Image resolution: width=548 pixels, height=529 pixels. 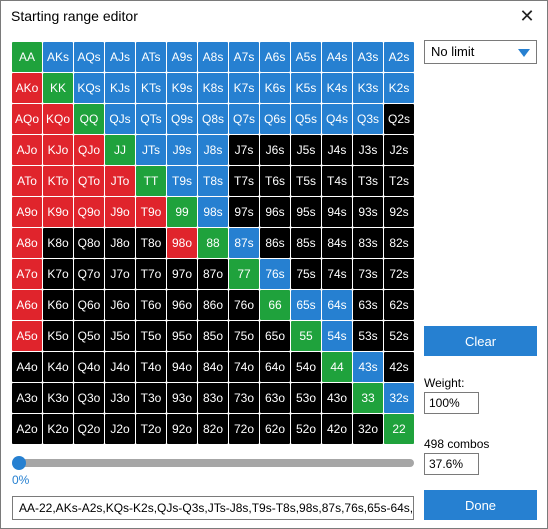 What do you see at coordinates (527, 16) in the screenshot?
I see `close-icon: ✕` at bounding box center [527, 16].